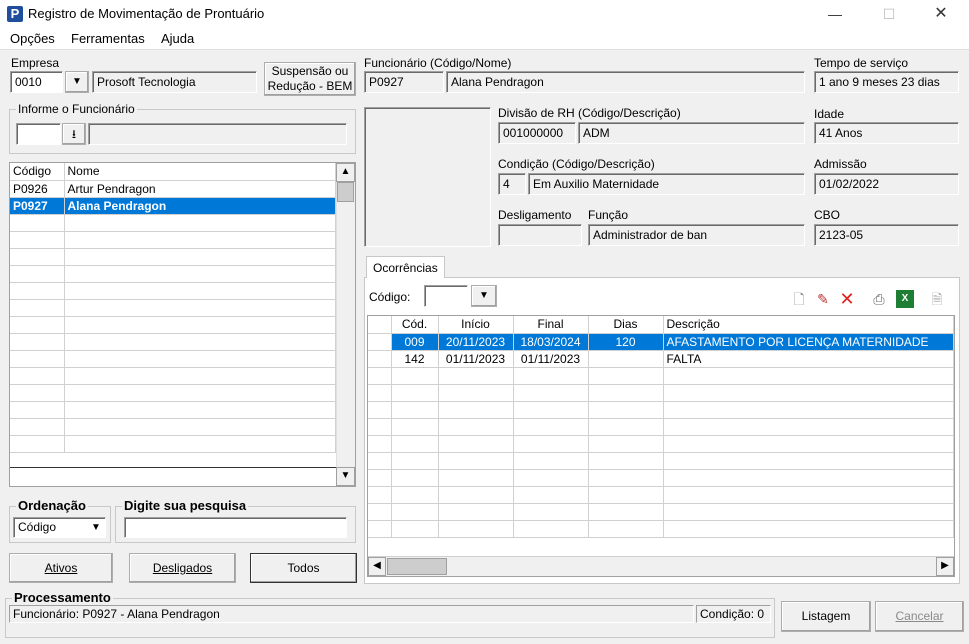 The height and width of the screenshot is (644, 969). I want to click on minimize-button: —, so click(835, 14).